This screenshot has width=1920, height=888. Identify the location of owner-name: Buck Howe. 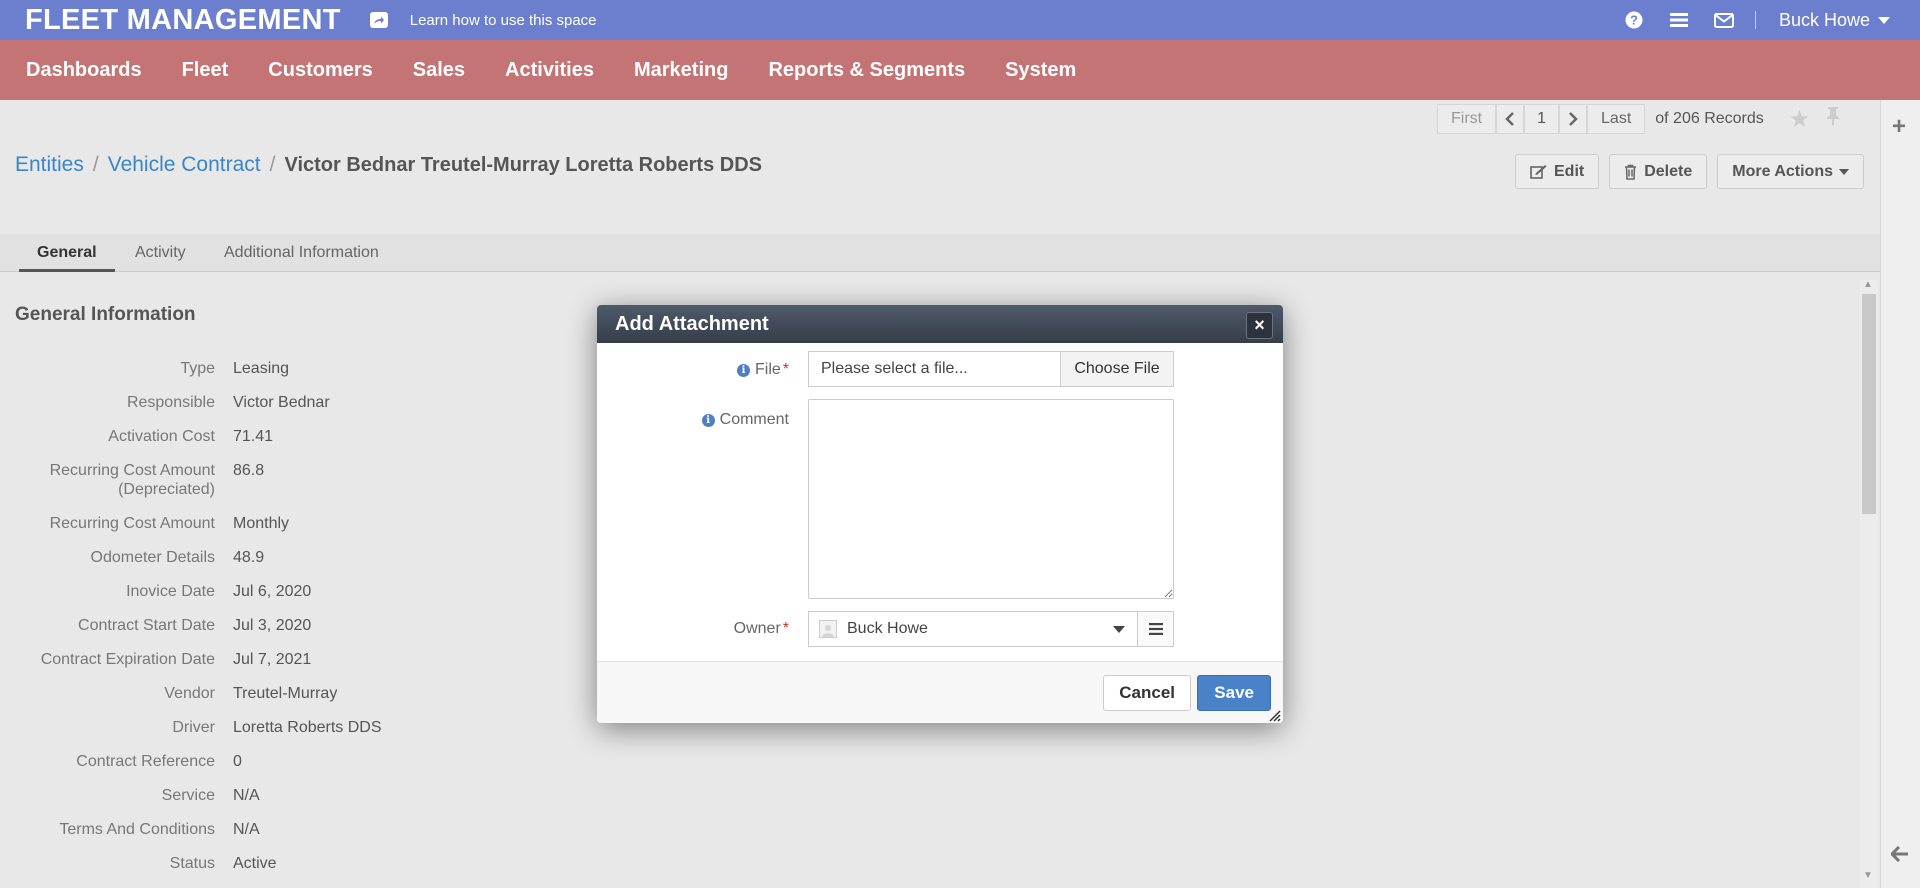
(887, 628).